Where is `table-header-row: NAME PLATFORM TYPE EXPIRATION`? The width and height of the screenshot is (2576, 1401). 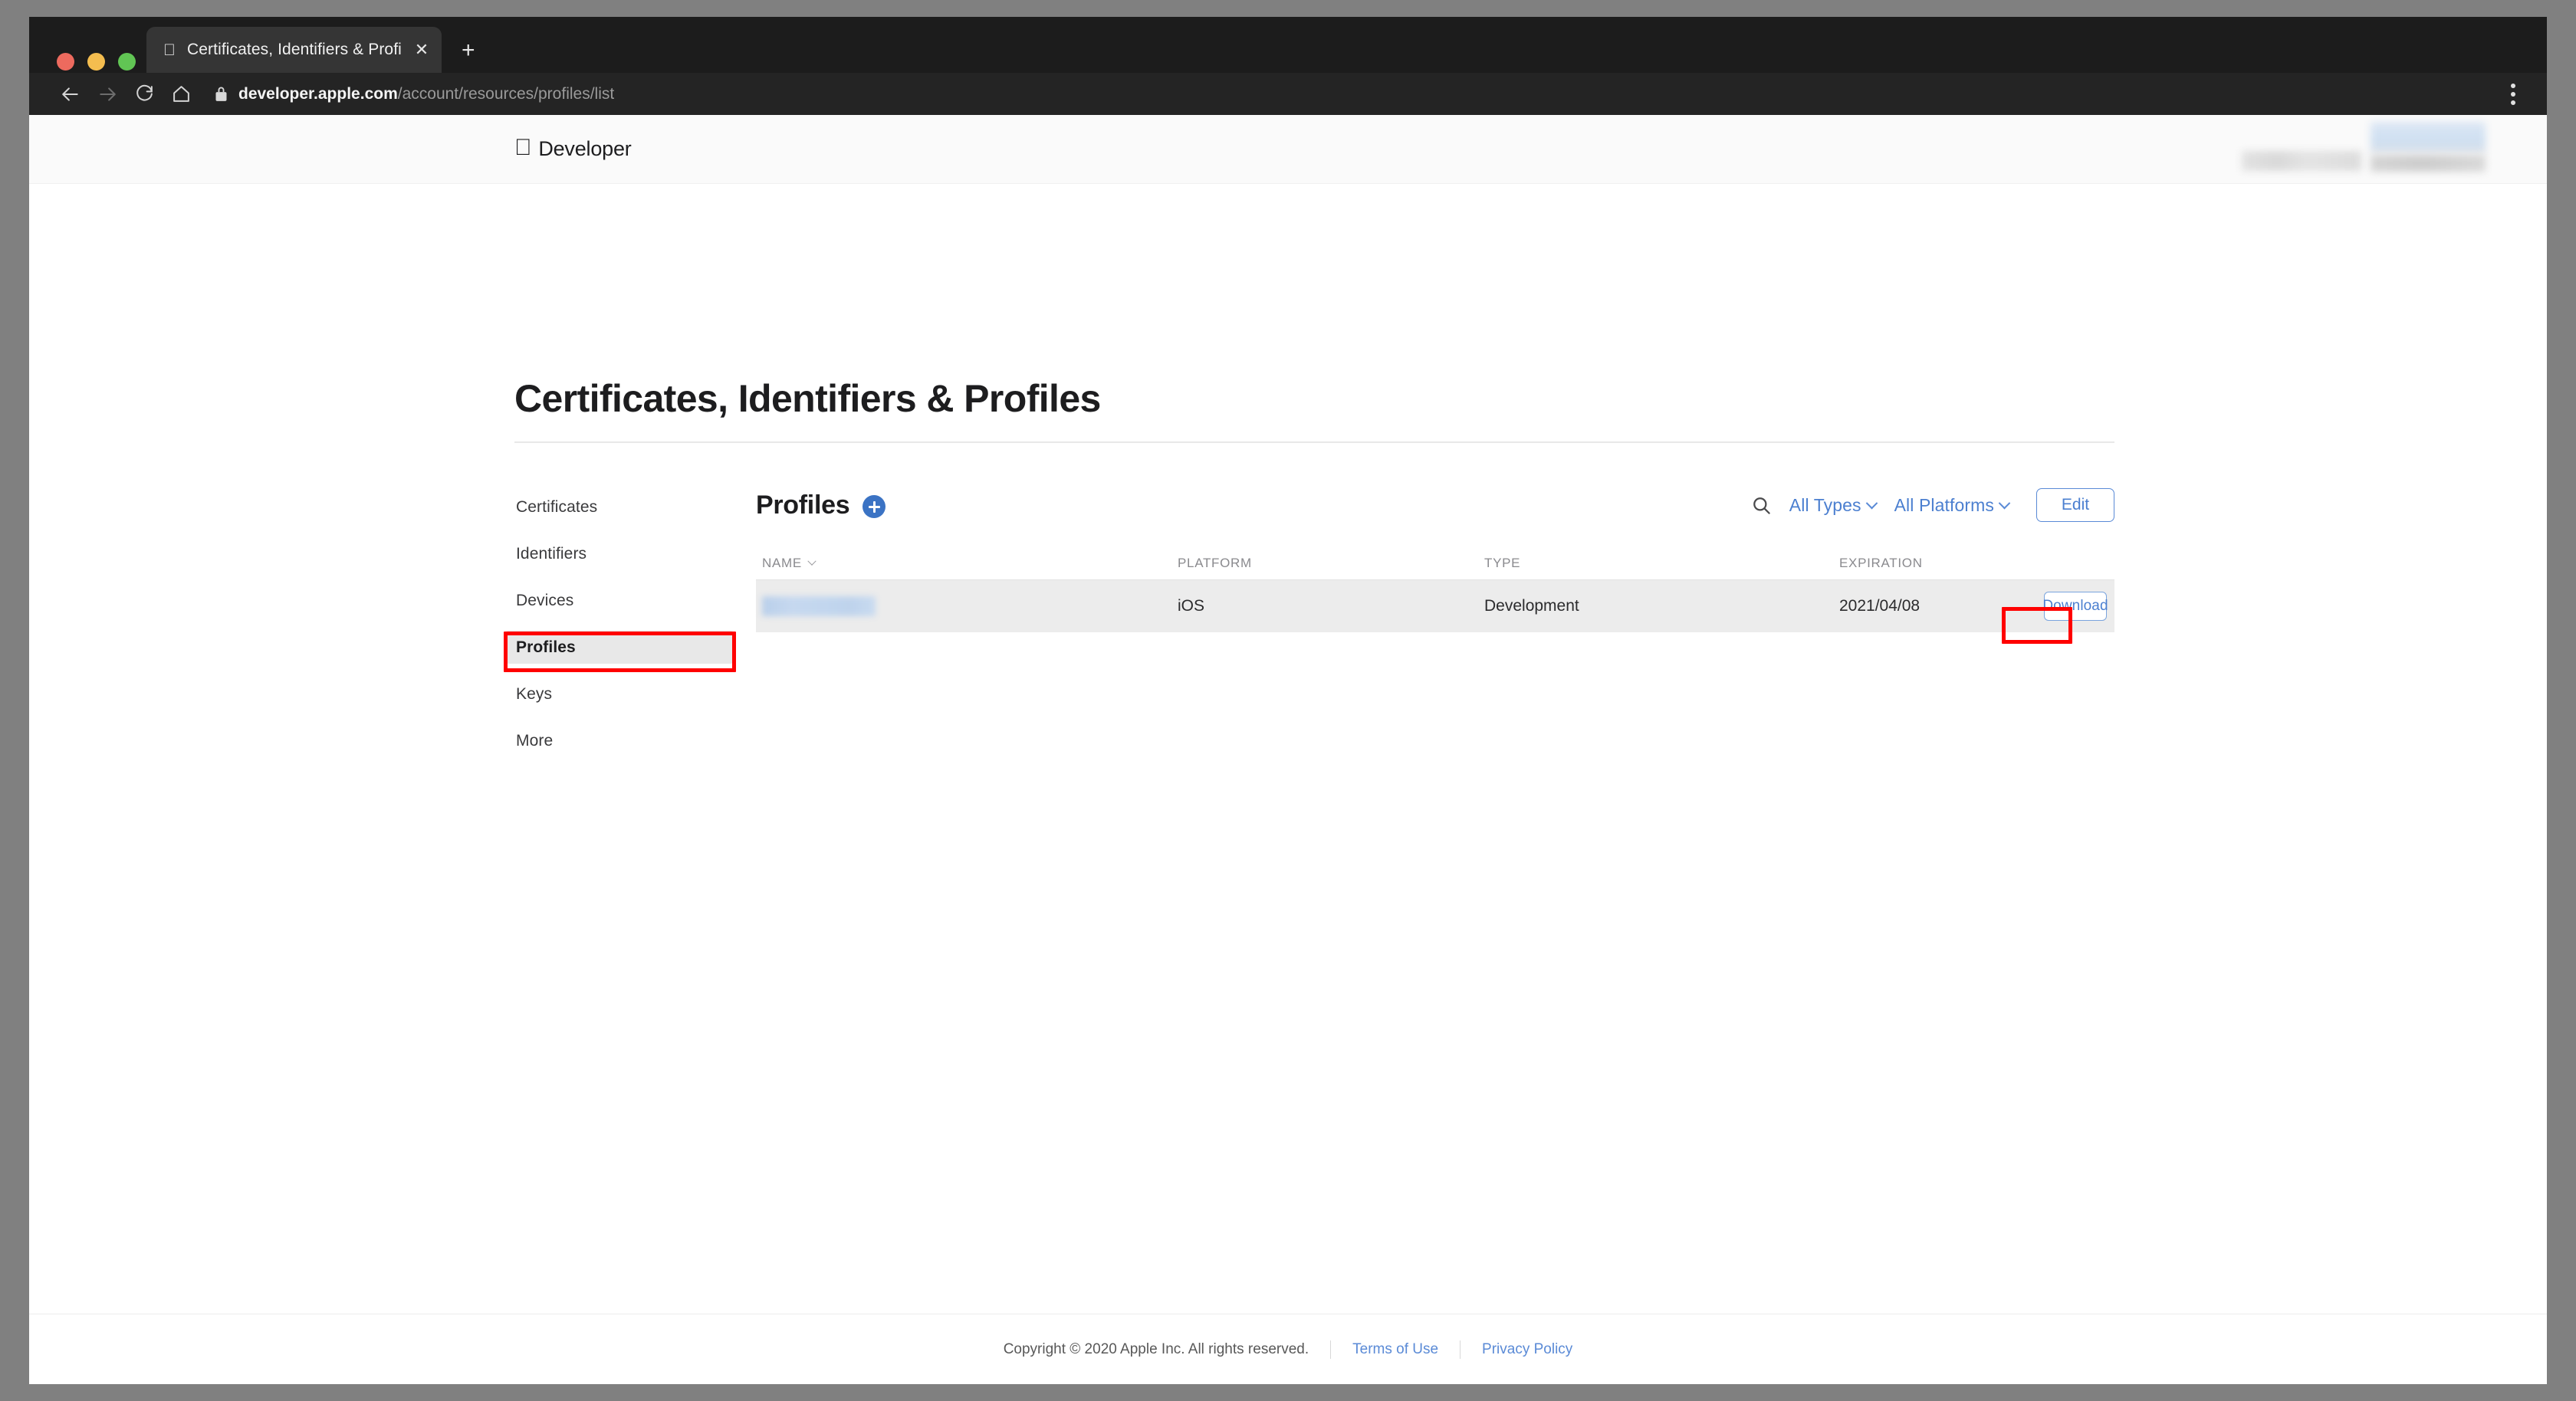
table-header-row: NAME PLATFORM TYPE EXPIRATION is located at coordinates (1435, 563).